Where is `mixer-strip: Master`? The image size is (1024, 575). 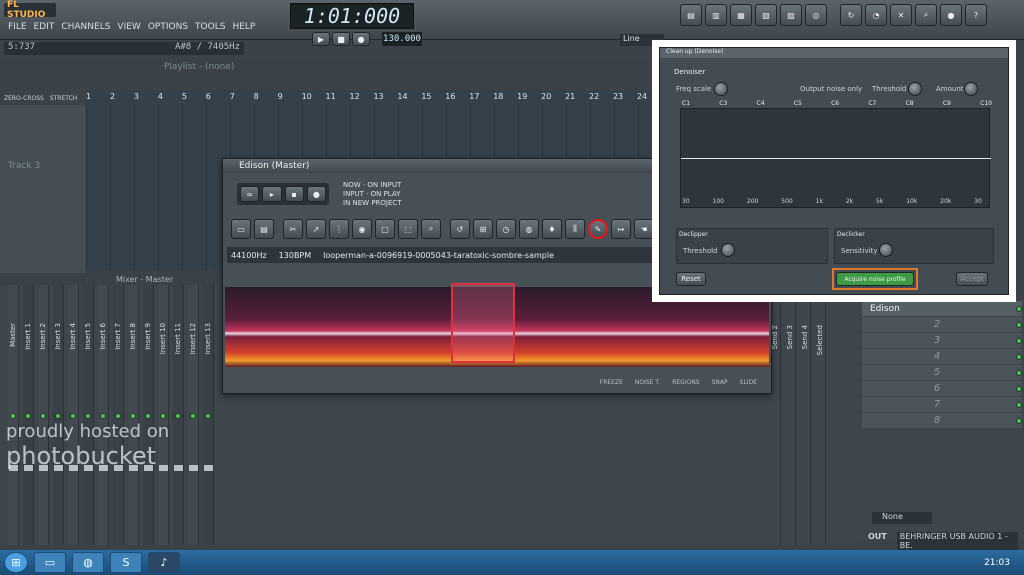
mixer-strip: Master is located at coordinates (13, 415).